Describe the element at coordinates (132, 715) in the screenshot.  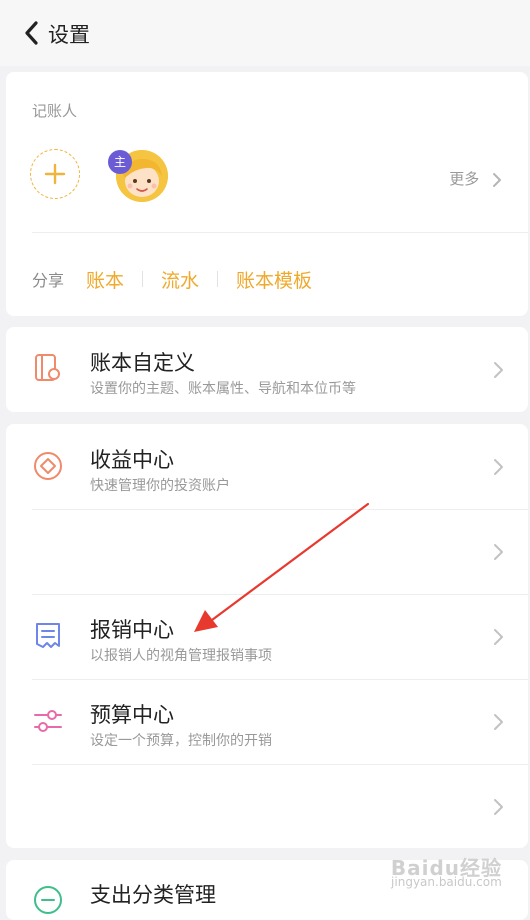
I see `budget-center-title: 预算中心` at that location.